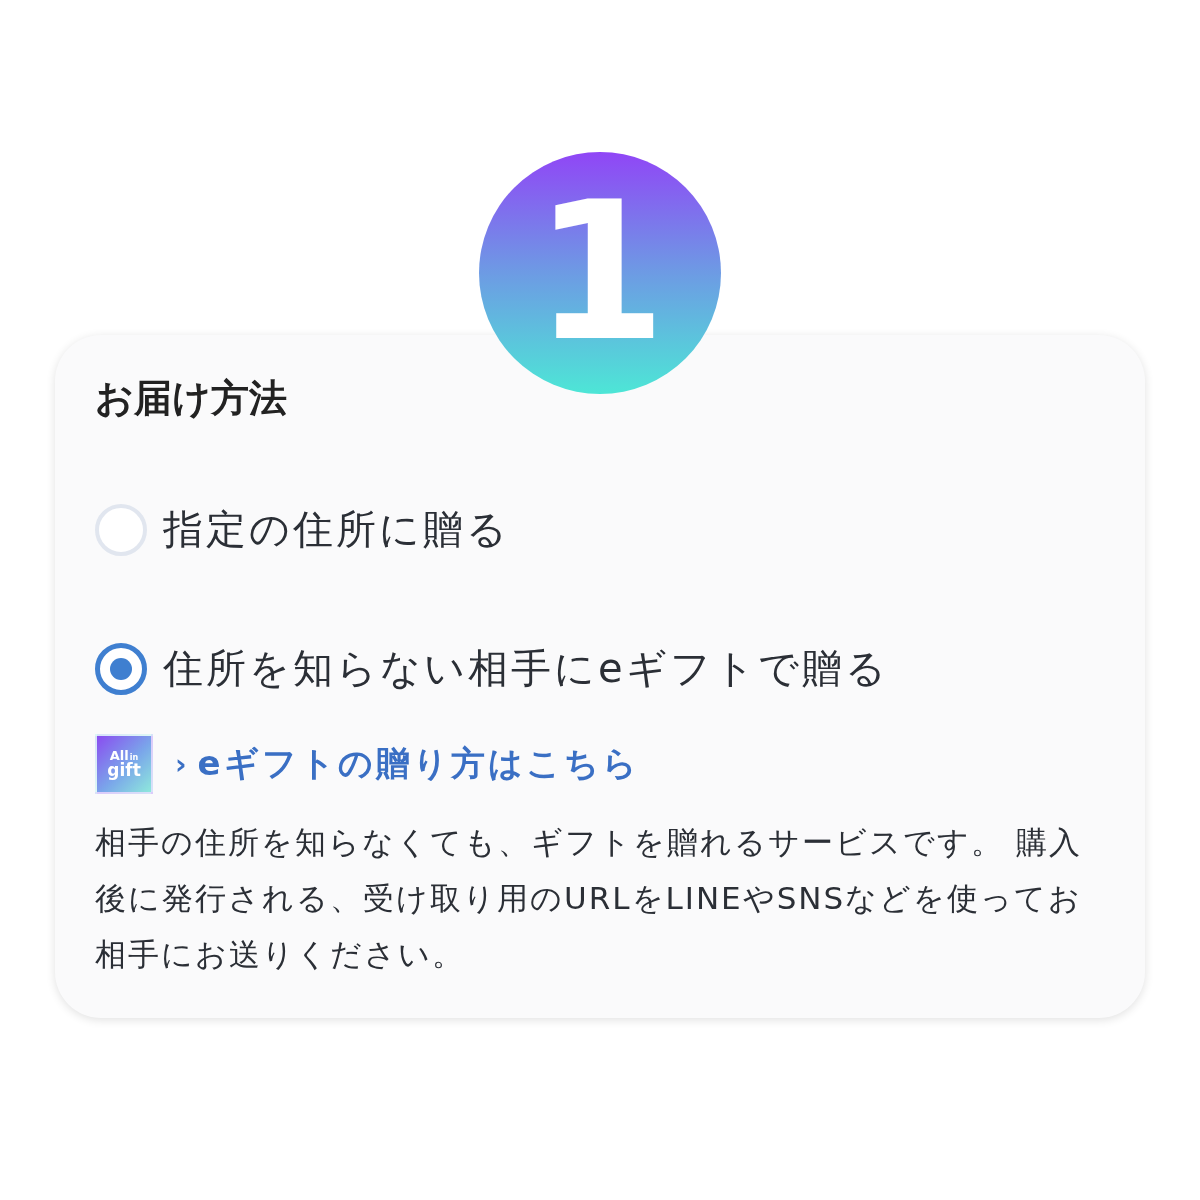  Describe the element at coordinates (589, 898) in the screenshot. I see `description-text: 相手の住所を知らなくても、ギフトを贈れるサービスです。 購入後に発行される、受け取り用のURLをLINEやSNSなどを使ってお相手にお送りください。` at that location.